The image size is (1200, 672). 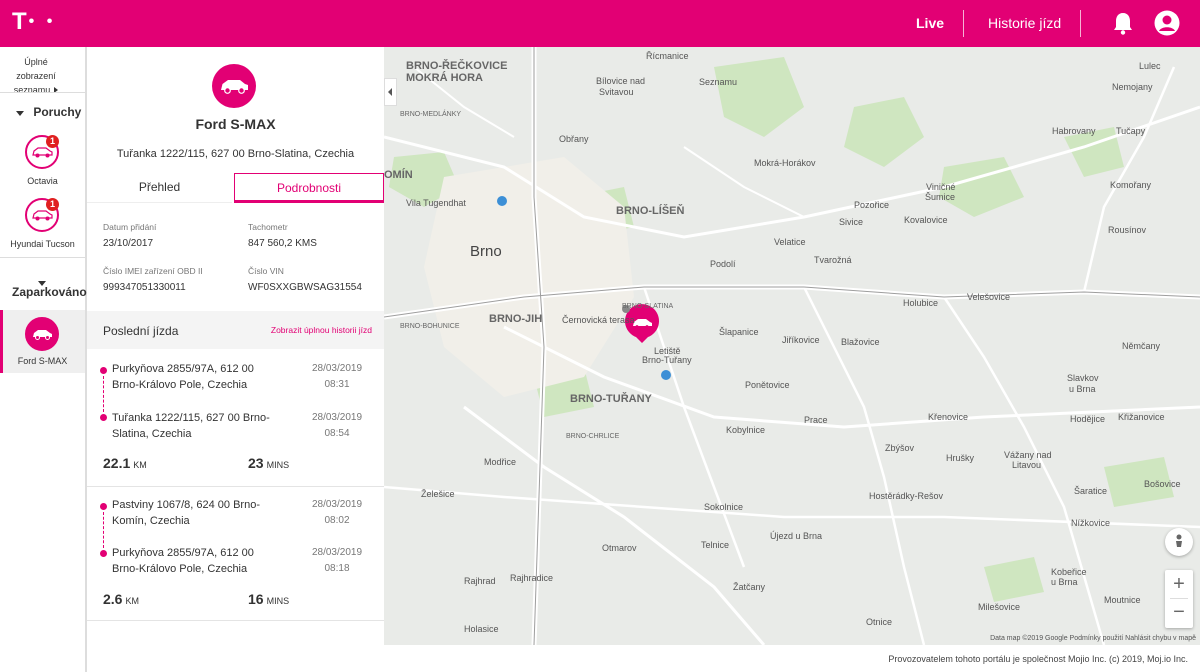 I want to click on full-list-toggle: Úplné zobrazení seznamu, so click(x=36, y=76).